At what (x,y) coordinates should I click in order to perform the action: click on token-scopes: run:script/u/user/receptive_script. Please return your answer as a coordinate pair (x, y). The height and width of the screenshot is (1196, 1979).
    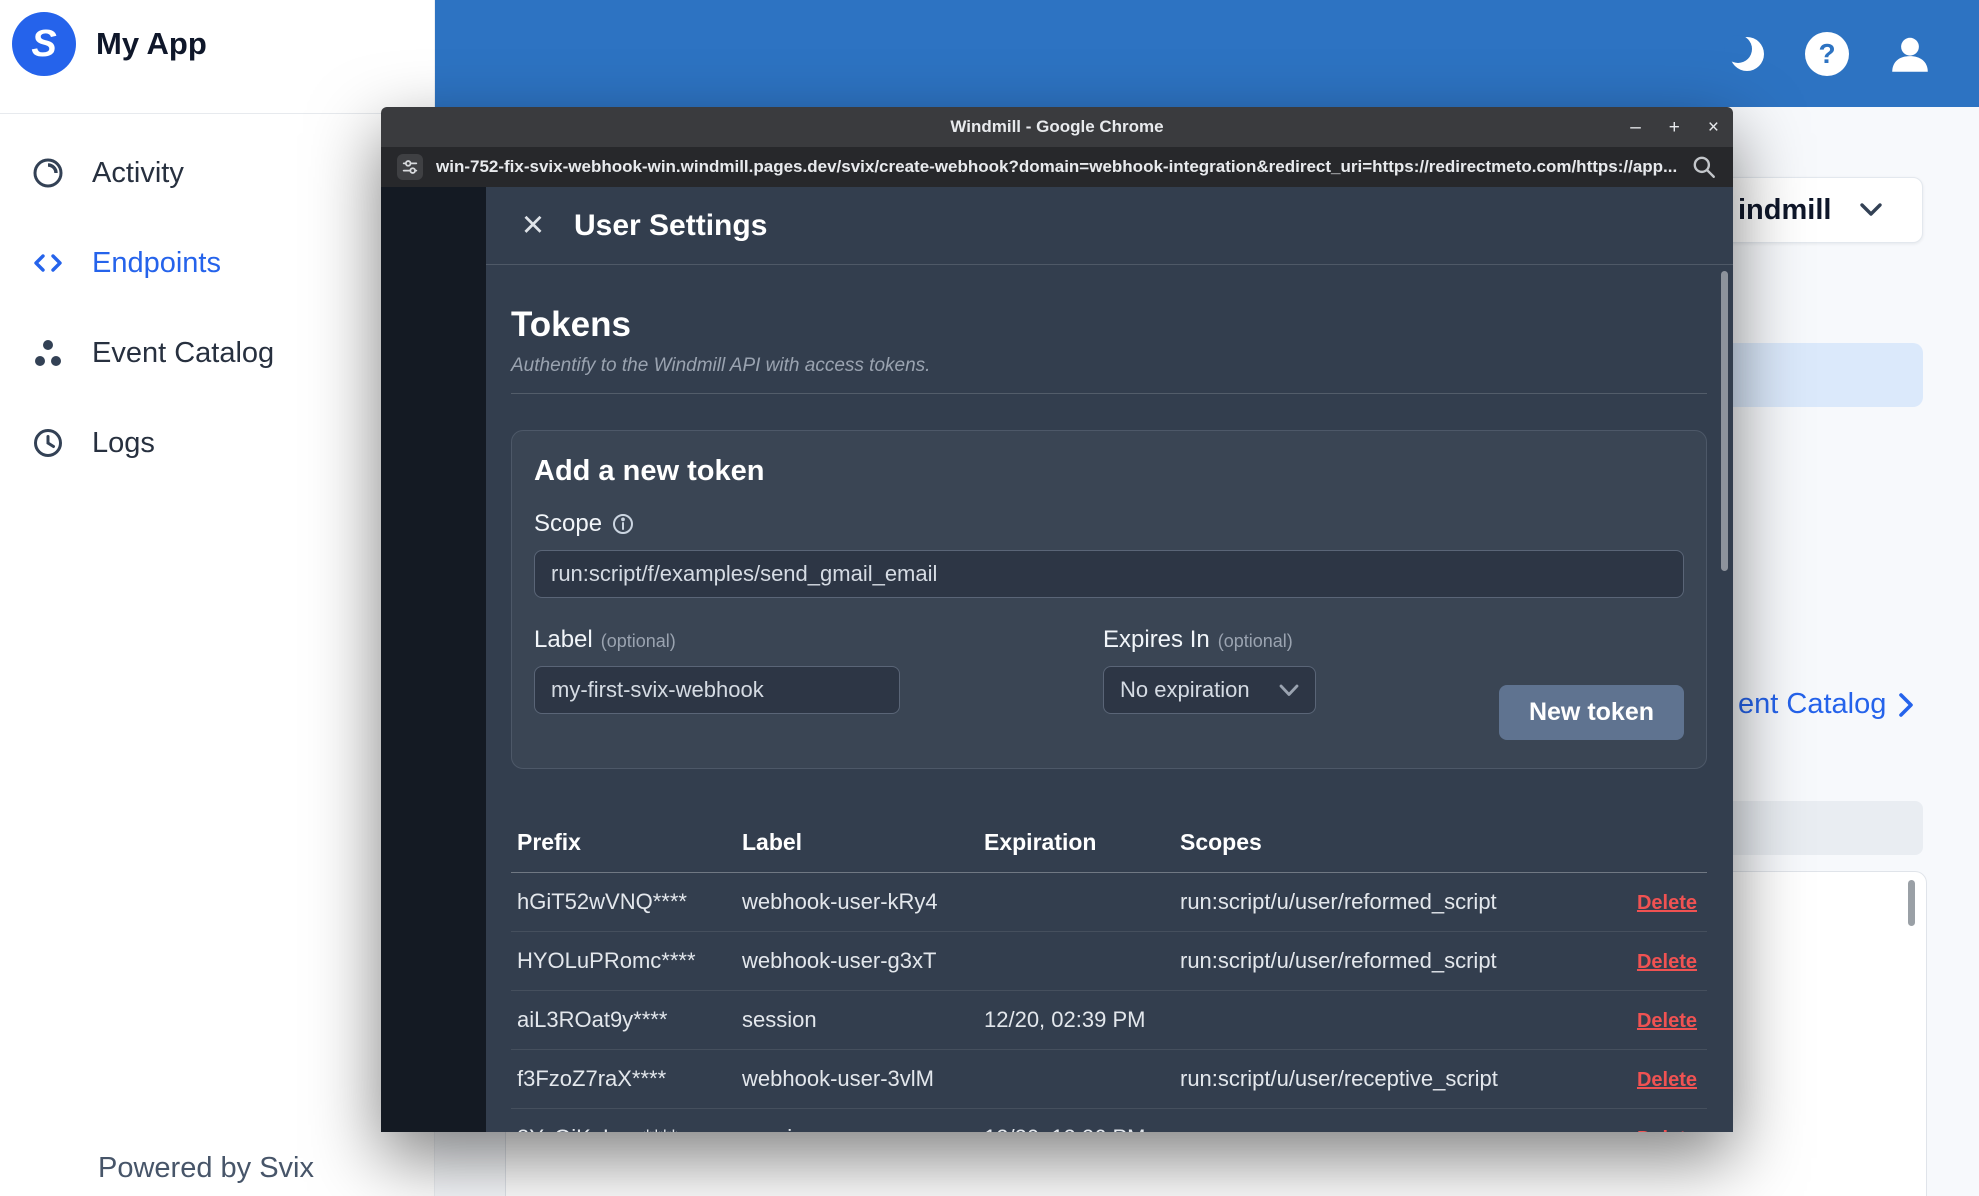
    Looking at the image, I should click on (1339, 1078).